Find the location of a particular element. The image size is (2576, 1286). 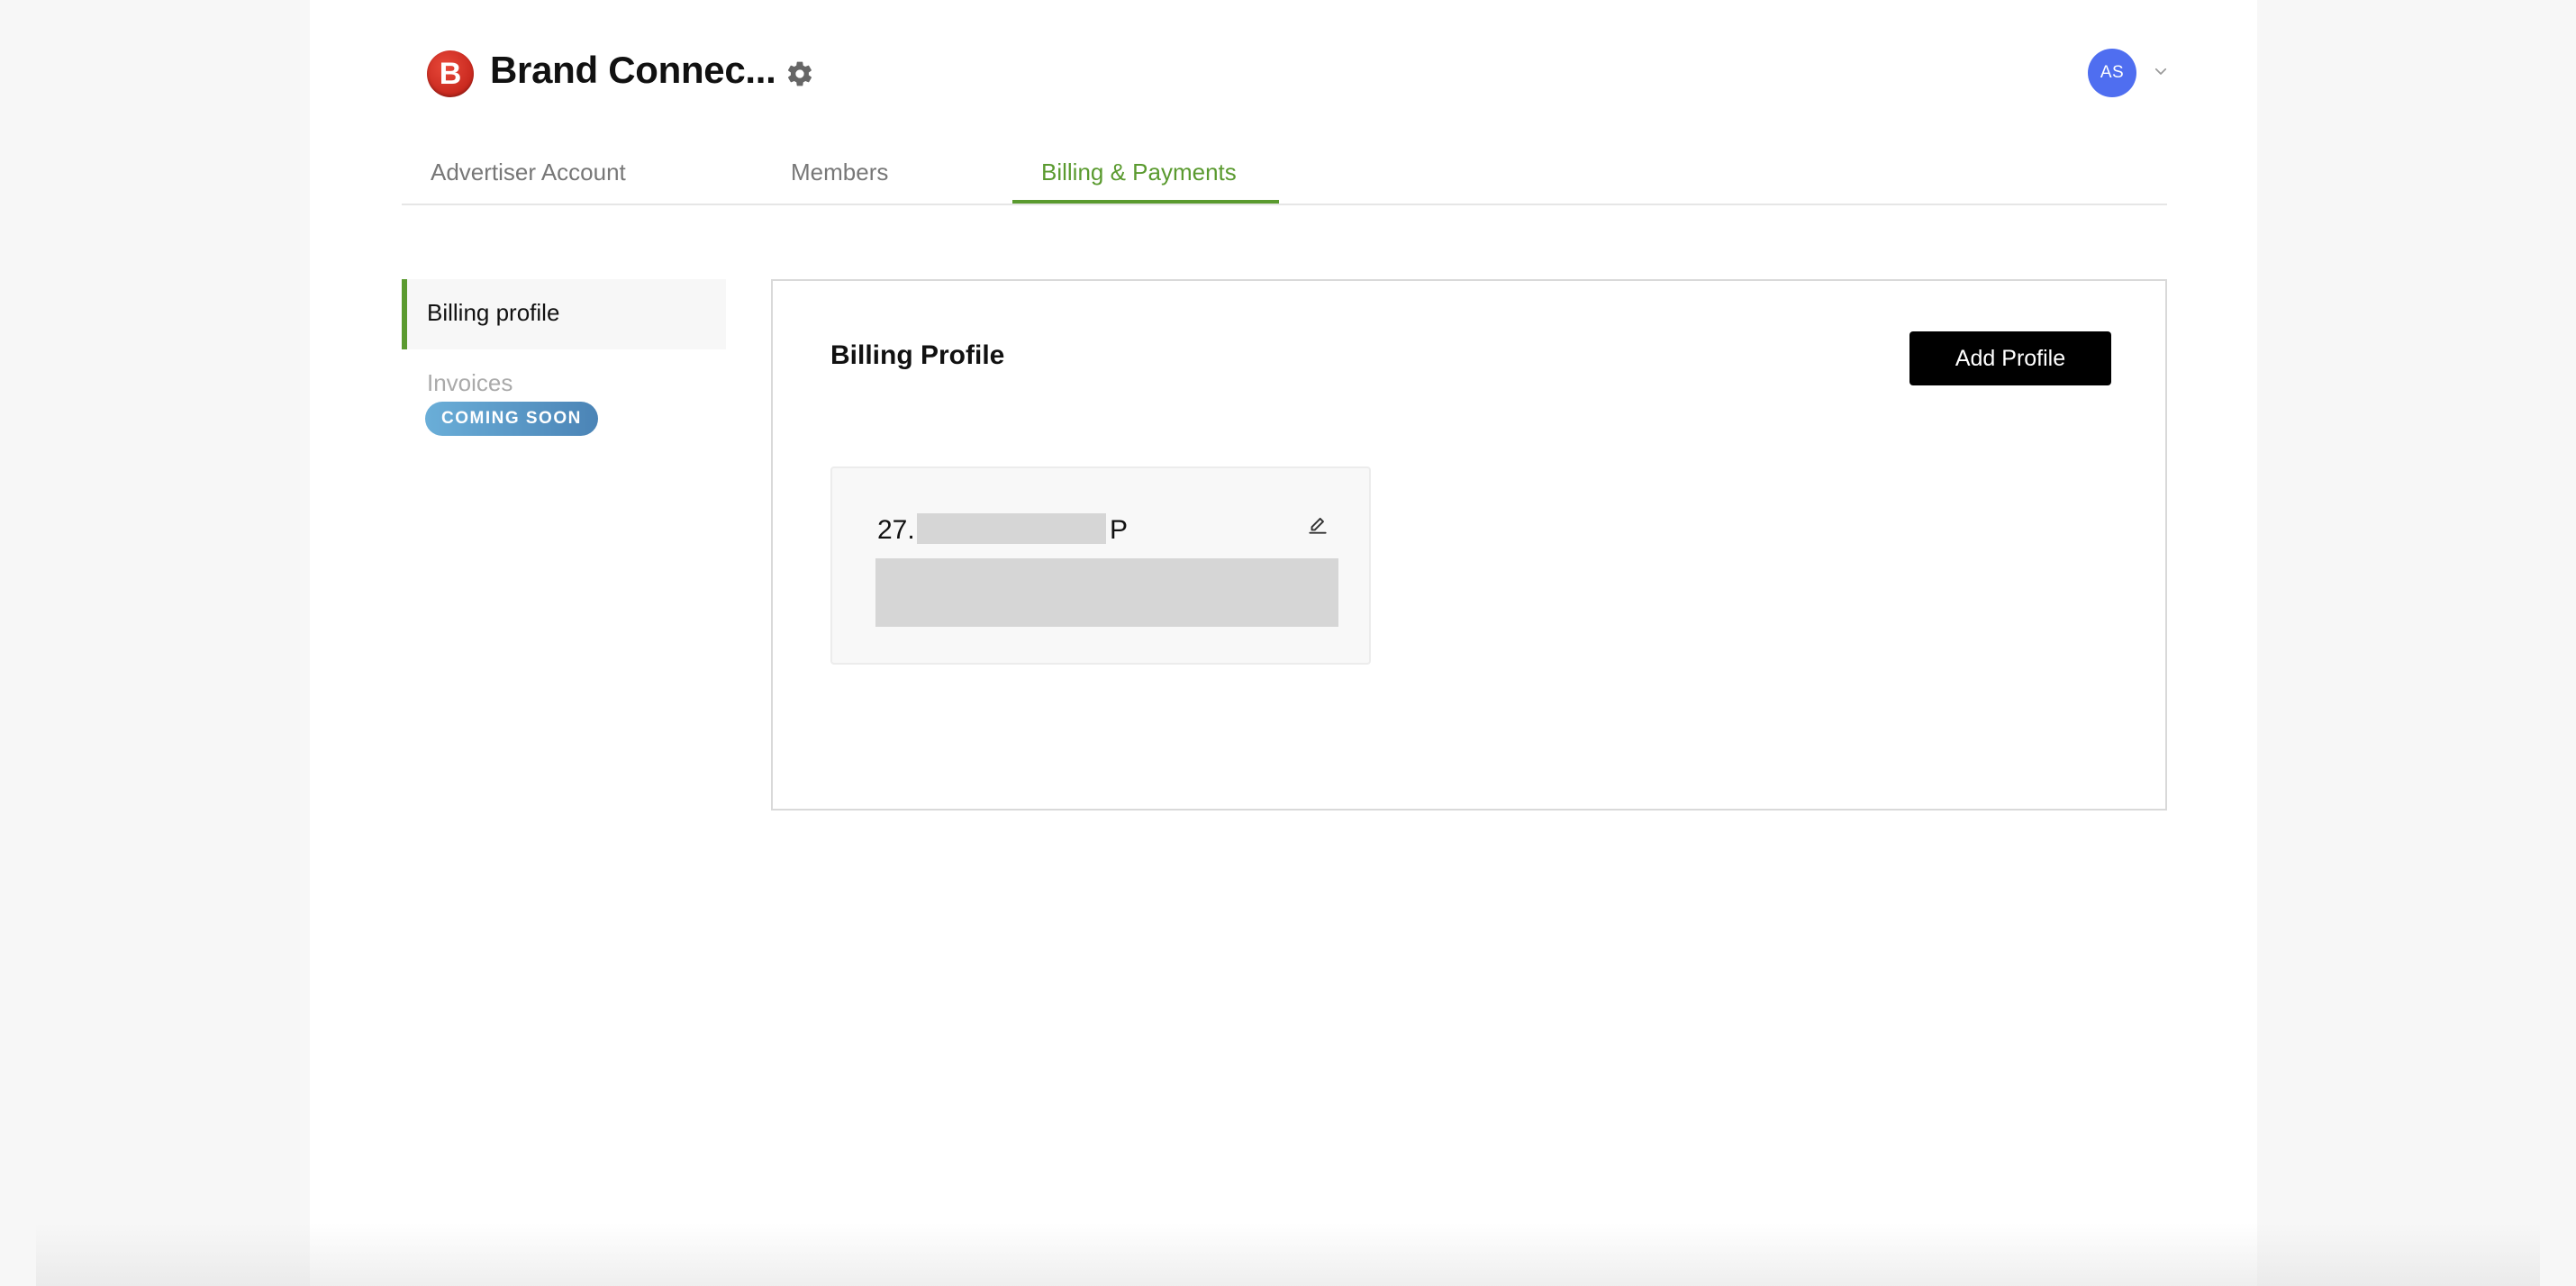

redacted-profile-details is located at coordinates (1106, 592).